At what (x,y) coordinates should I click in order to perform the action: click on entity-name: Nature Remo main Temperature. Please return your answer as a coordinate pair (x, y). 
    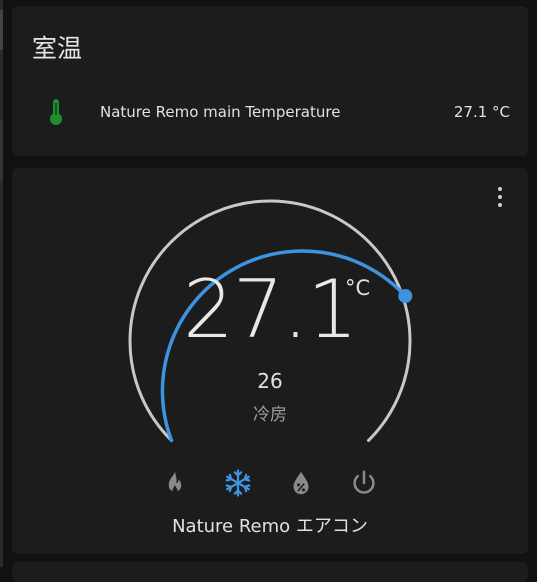
    Looking at the image, I should click on (220, 112).